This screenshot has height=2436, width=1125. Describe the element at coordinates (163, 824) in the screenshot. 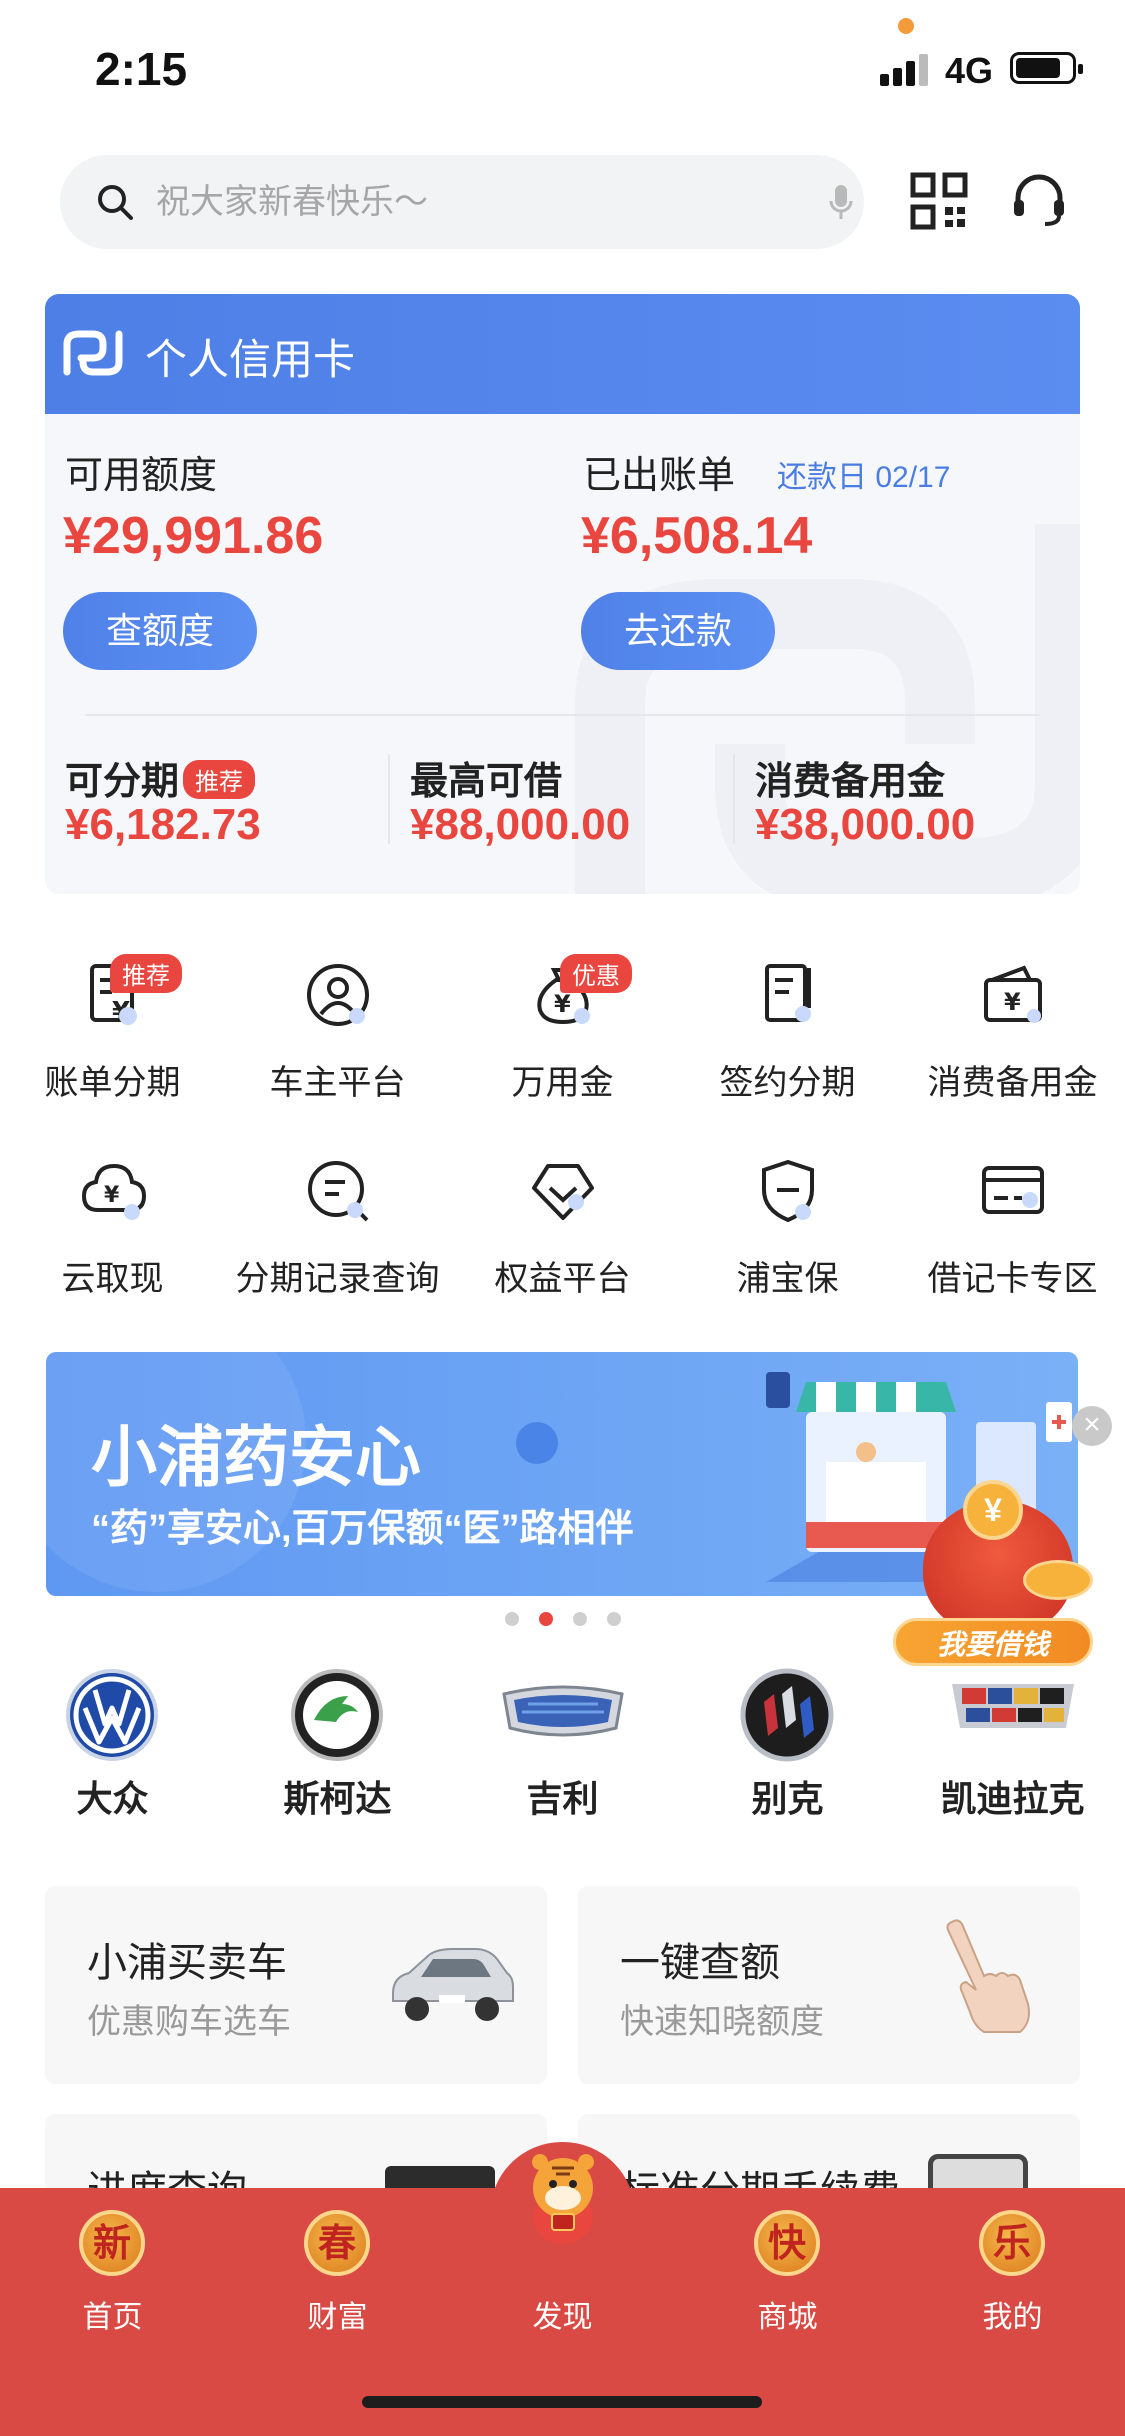

I see `installment-available-amount: ¥6,182.73` at that location.